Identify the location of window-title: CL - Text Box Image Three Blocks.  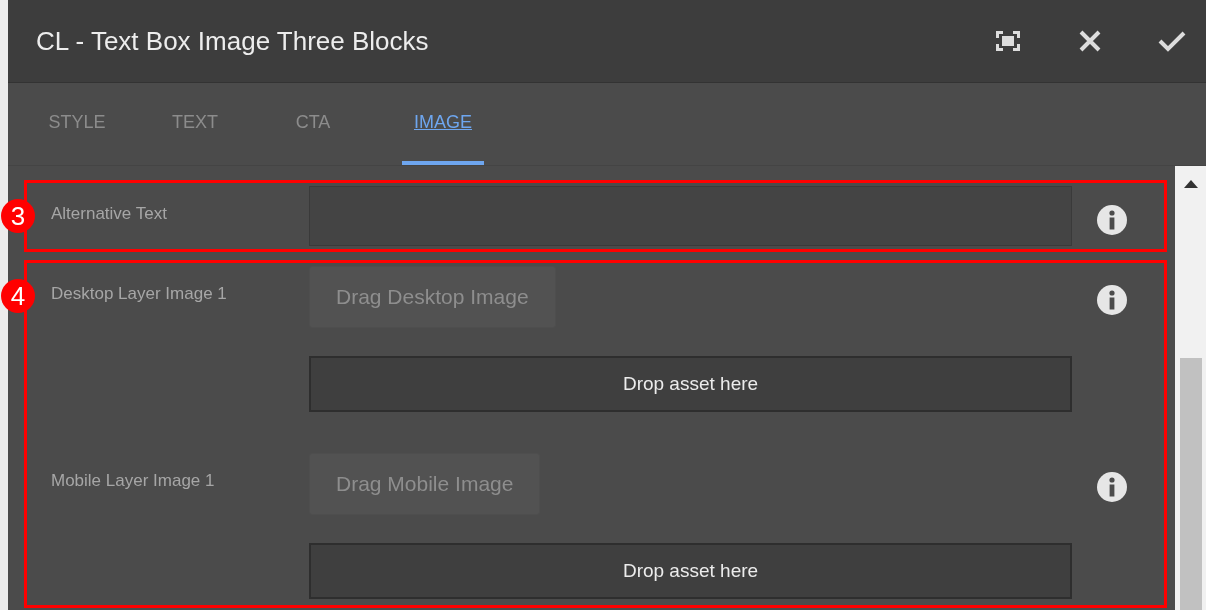
(233, 41).